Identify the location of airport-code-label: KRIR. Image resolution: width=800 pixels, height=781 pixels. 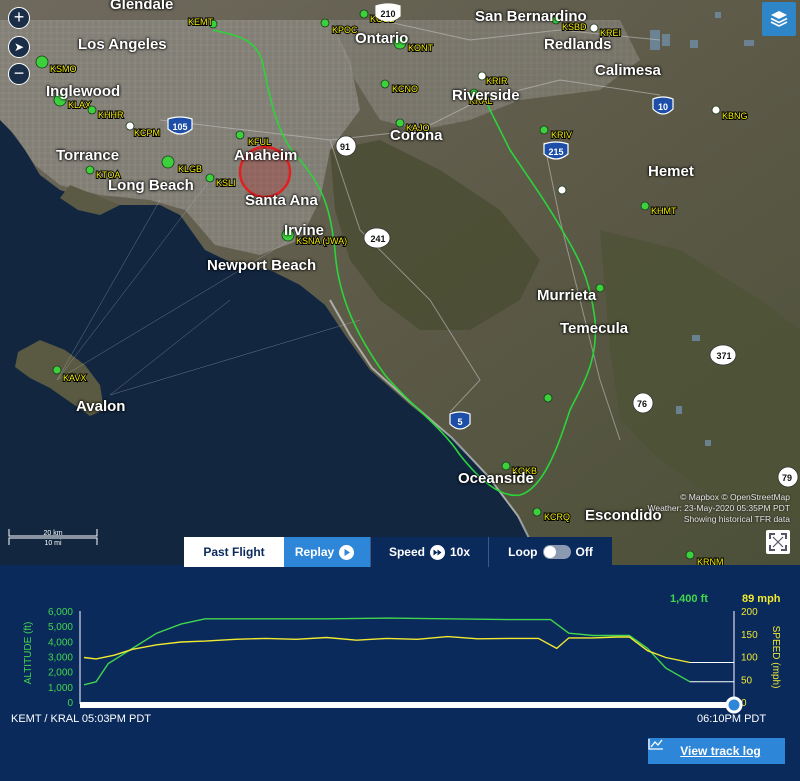
(497, 81).